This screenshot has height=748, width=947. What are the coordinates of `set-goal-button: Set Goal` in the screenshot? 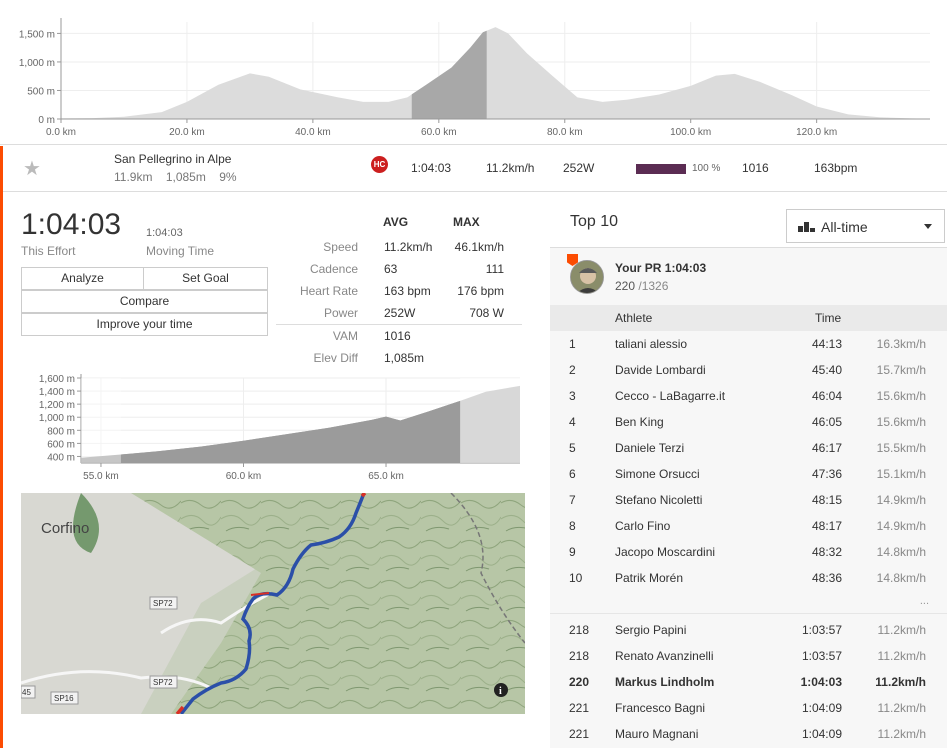 It's located at (205, 278).